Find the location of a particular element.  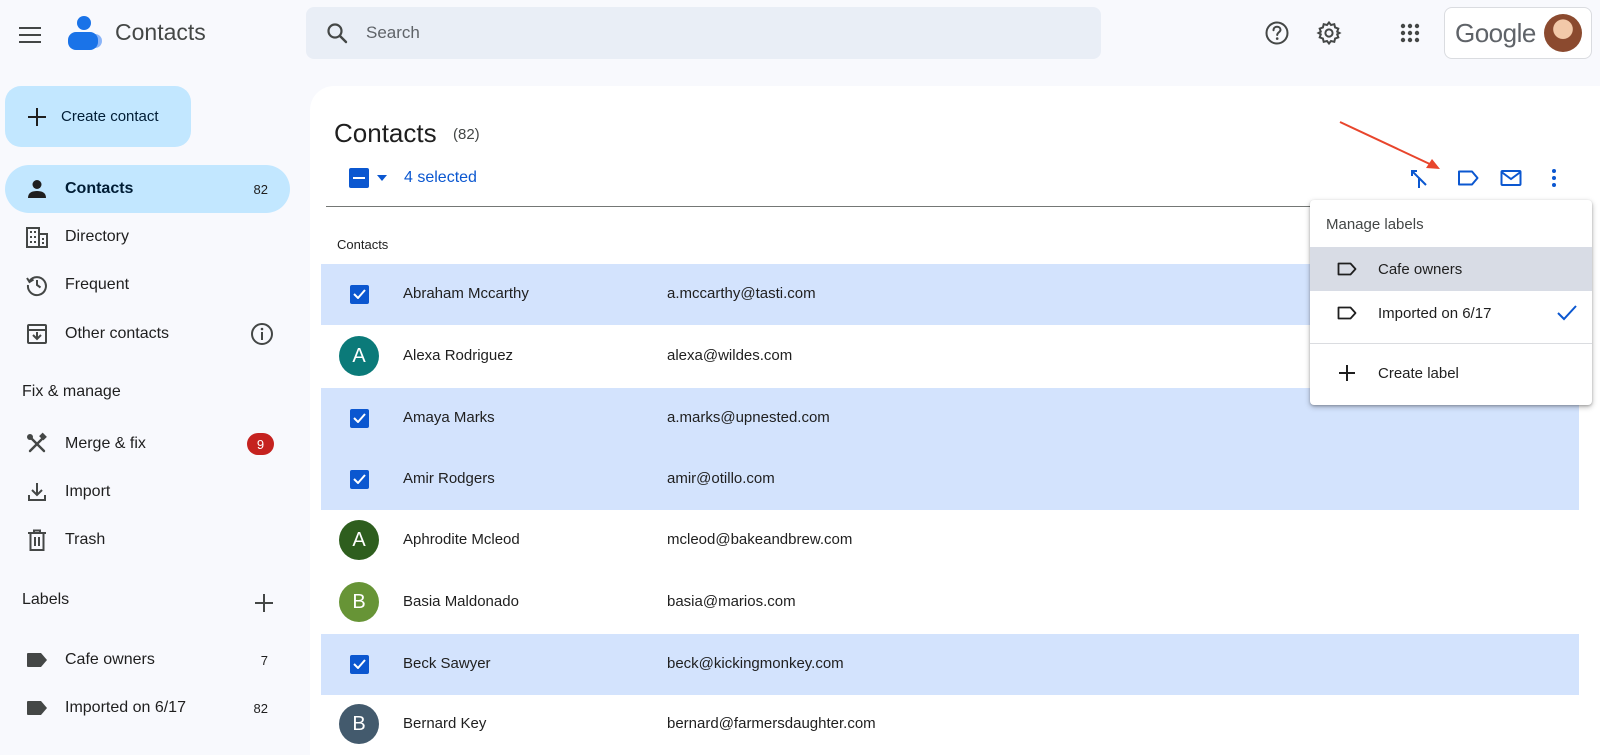

menu-item-create-label: Create label is located at coordinates (1451, 373).